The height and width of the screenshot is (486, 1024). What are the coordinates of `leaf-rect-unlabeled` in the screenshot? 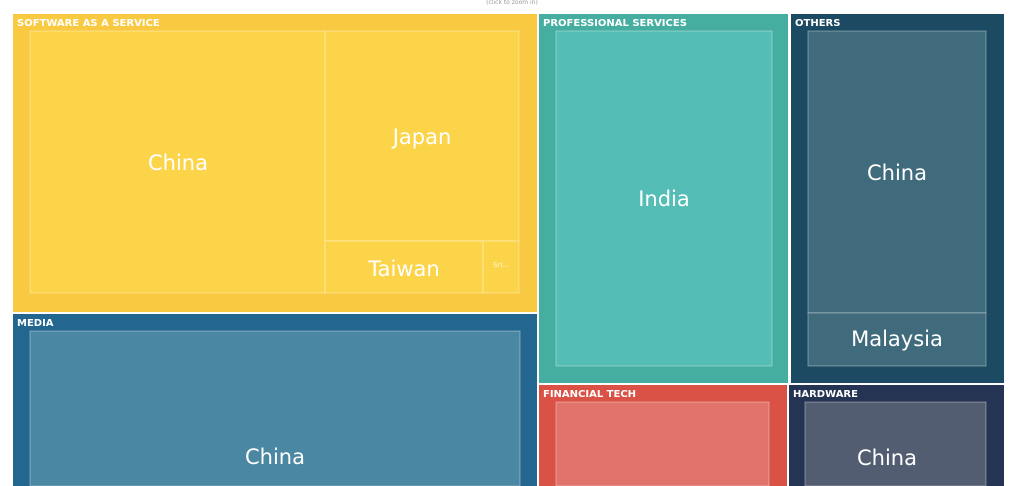 It's located at (662, 443).